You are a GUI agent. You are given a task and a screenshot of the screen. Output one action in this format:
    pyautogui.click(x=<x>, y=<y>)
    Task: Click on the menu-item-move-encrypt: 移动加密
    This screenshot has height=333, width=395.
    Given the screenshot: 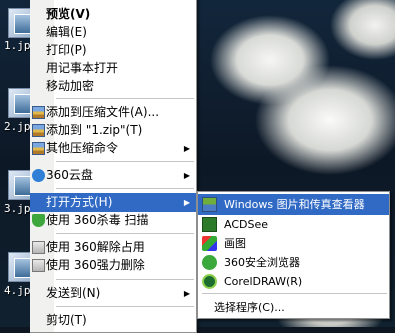 What is the action you would take?
    pyautogui.click(x=113, y=86)
    